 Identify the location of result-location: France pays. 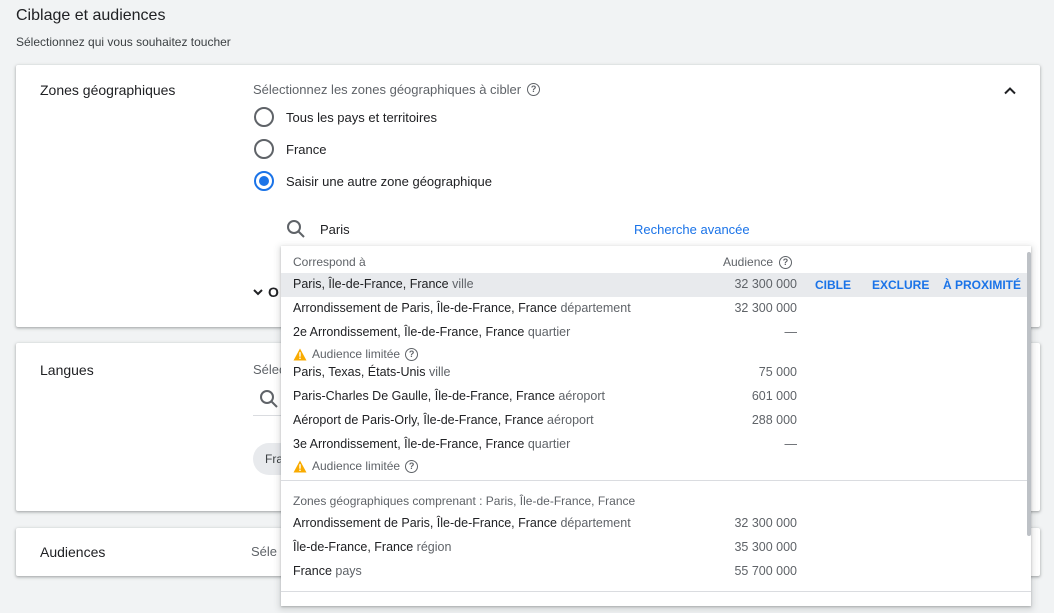
(327, 571).